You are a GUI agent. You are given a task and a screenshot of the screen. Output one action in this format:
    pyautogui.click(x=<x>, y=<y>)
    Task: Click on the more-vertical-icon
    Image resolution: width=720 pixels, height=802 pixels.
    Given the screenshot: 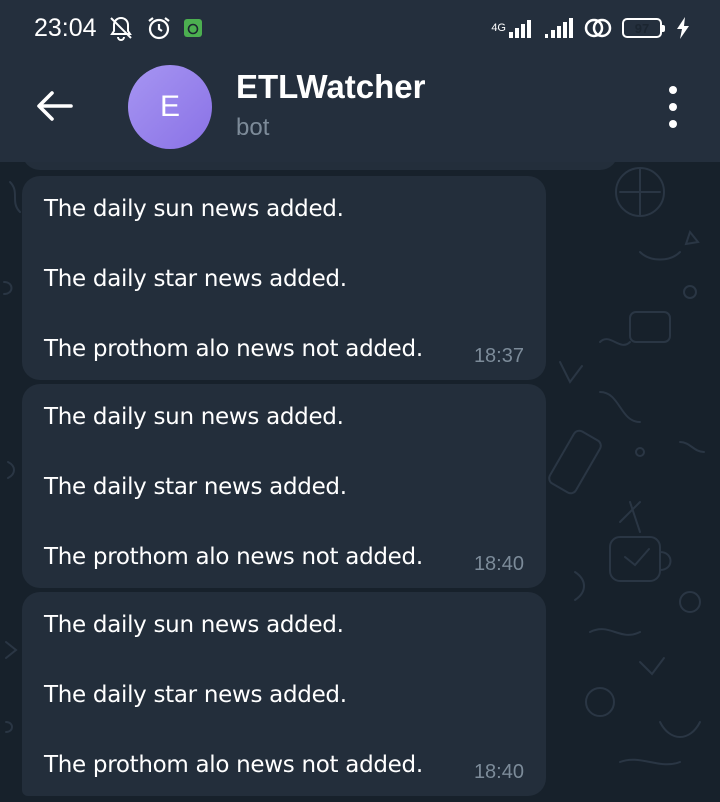 What is the action you would take?
    pyautogui.click(x=673, y=107)
    